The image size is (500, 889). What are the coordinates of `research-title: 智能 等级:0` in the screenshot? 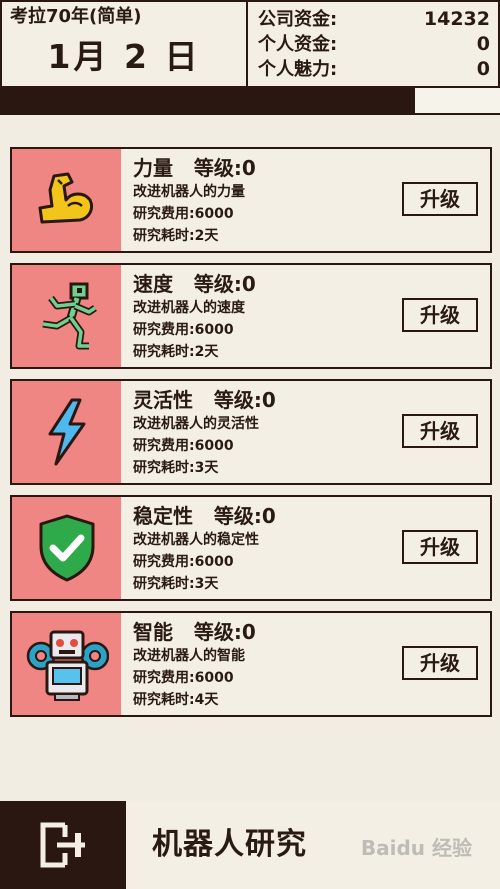 It's located at (194, 632).